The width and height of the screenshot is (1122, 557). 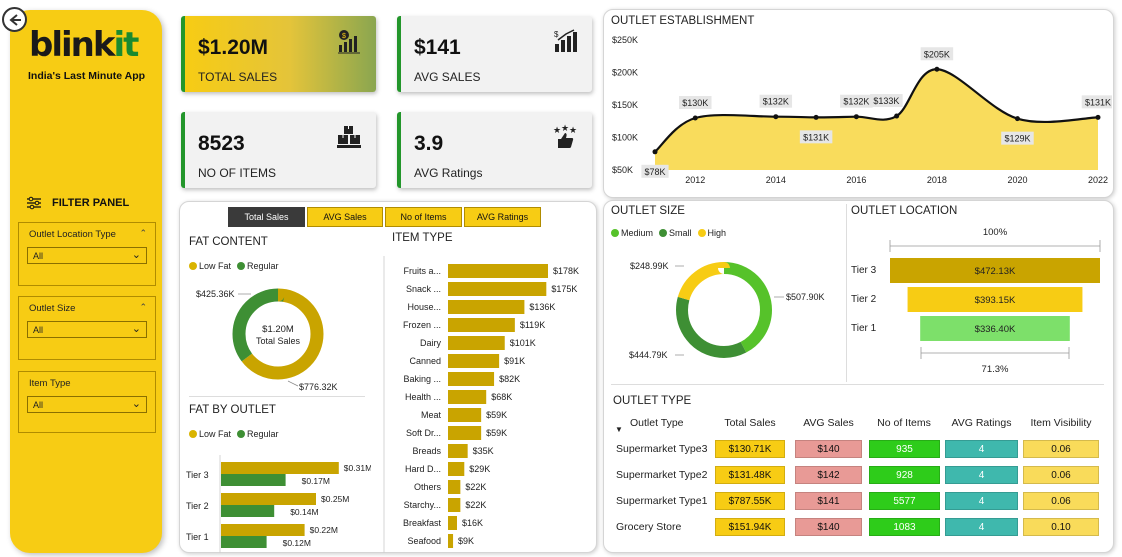 I want to click on item-type-value-label: $91K, so click(x=514, y=361).